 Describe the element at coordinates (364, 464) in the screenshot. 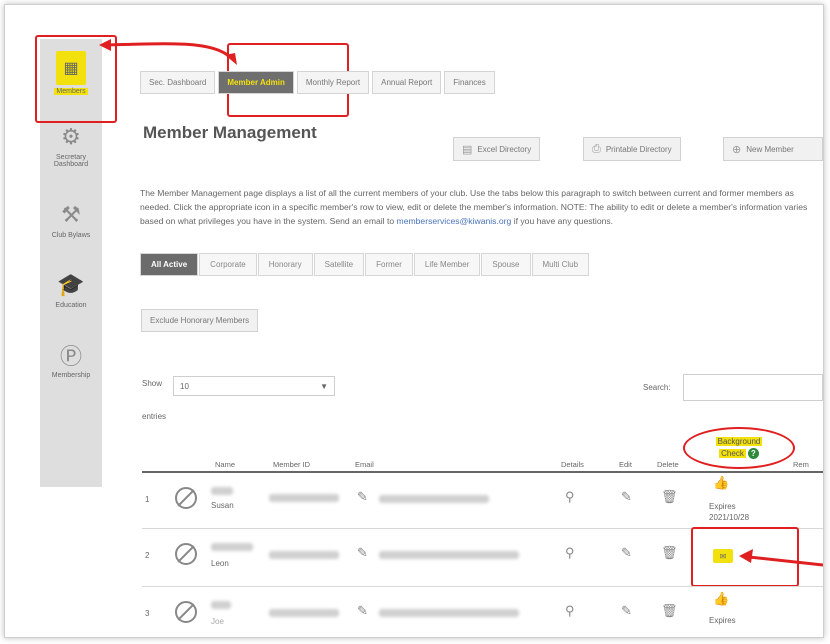

I see `column-header-email: Email` at that location.